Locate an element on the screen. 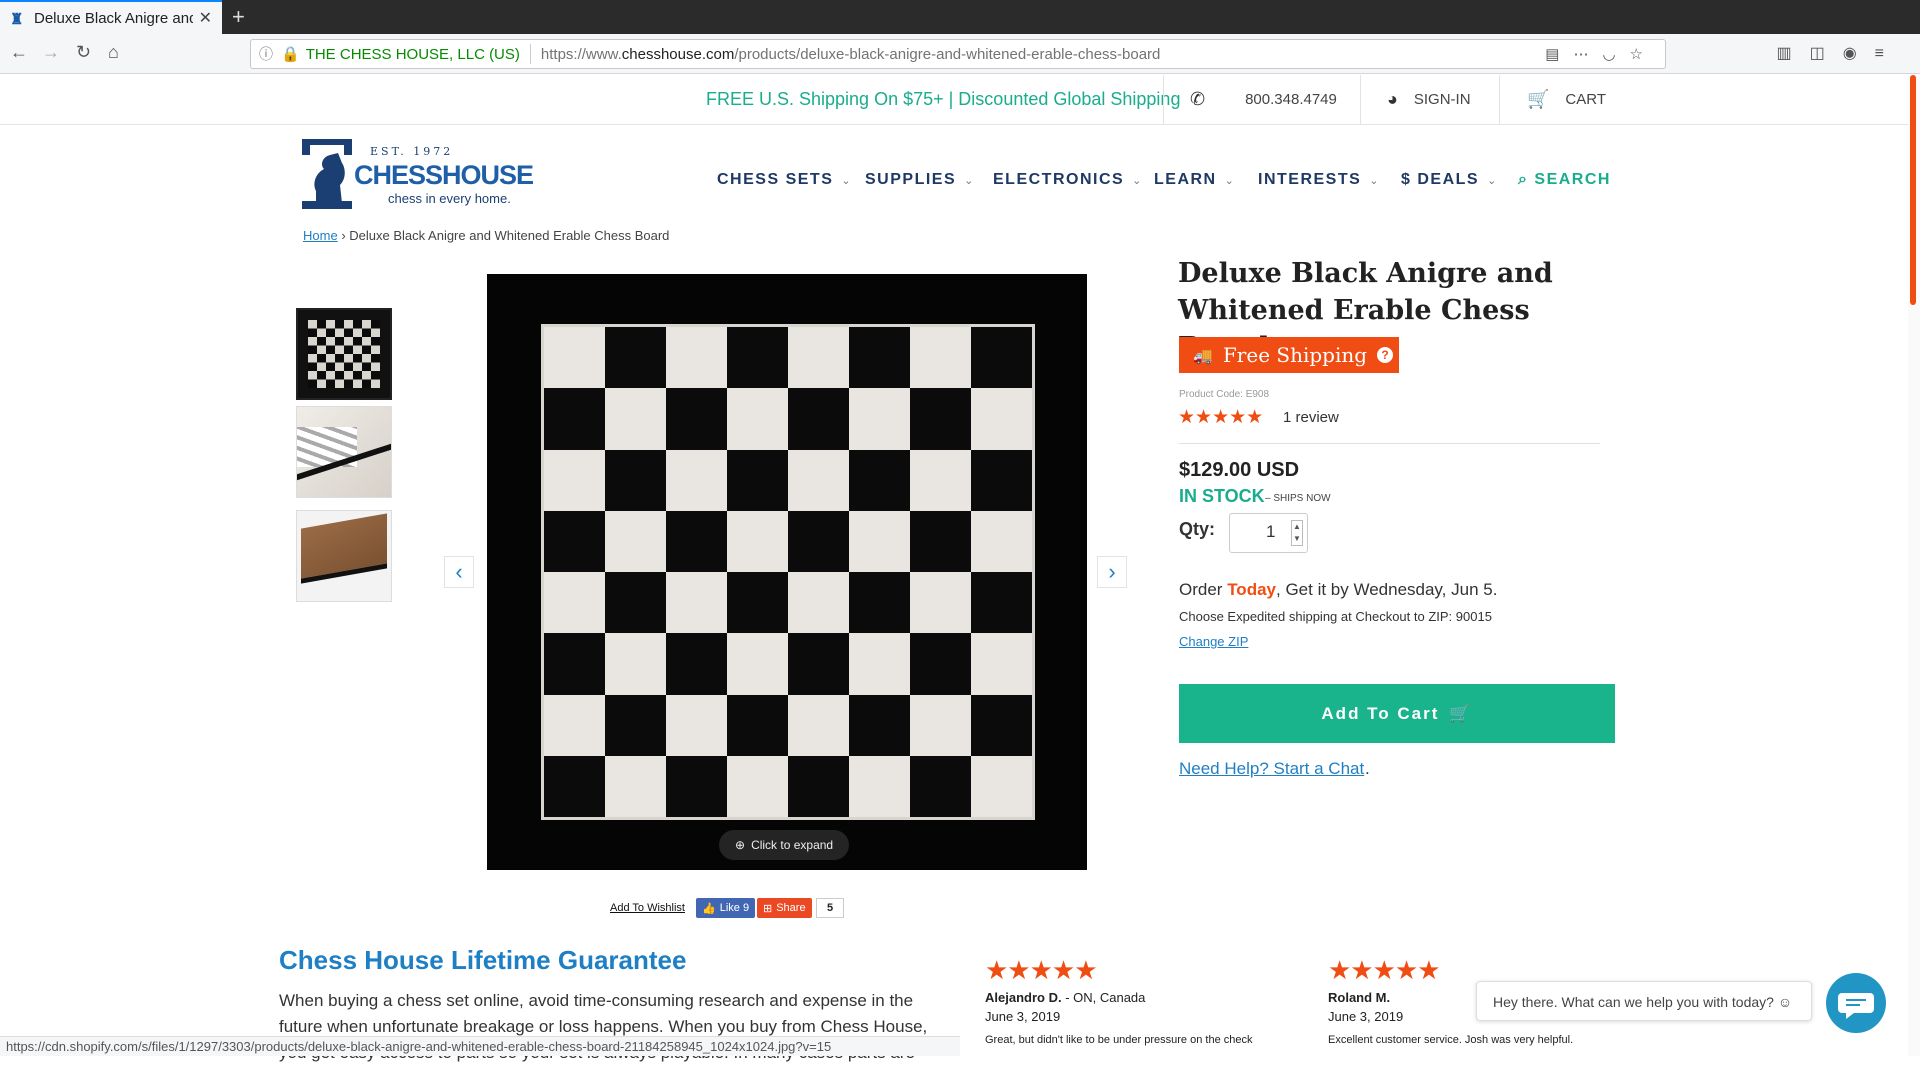 This screenshot has width=1920, height=1066. page-scrollbar is located at coordinates (1914, 565).